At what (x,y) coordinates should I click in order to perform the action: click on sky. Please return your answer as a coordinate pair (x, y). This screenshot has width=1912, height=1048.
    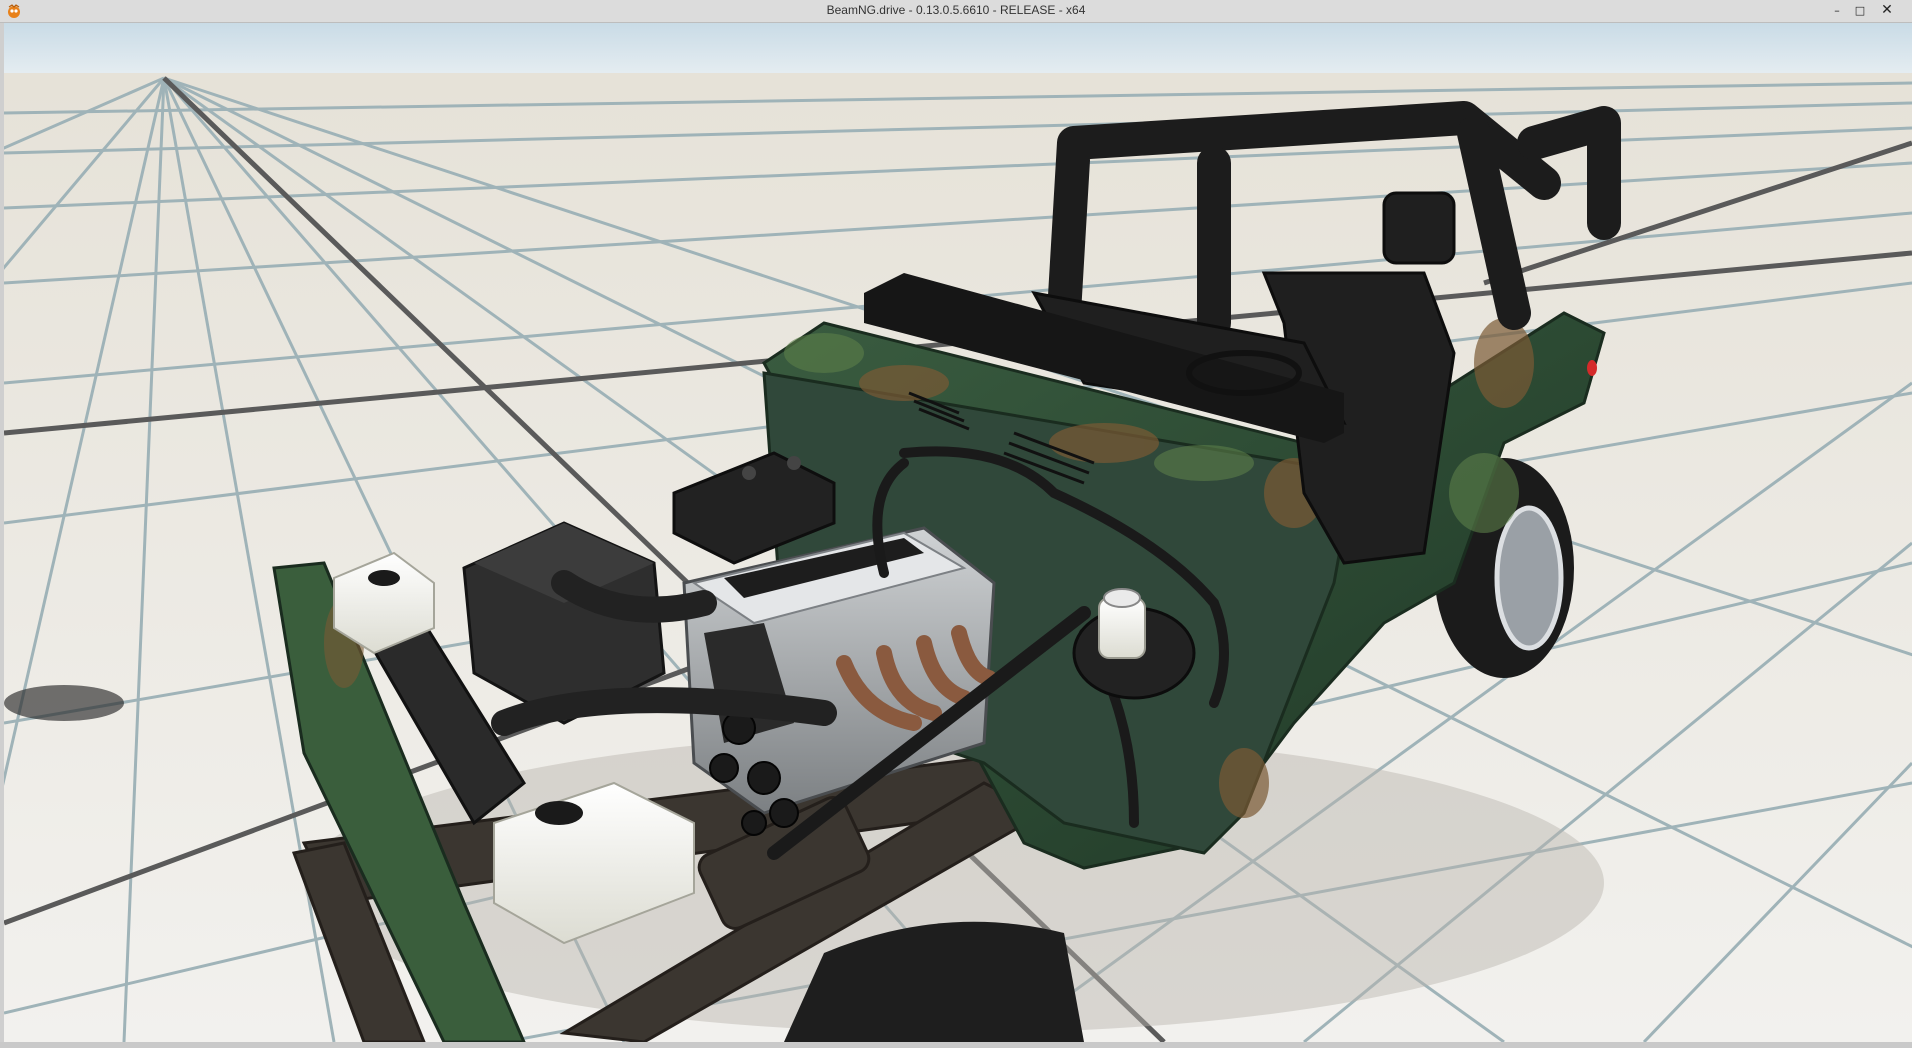
    Looking at the image, I should click on (958, 50).